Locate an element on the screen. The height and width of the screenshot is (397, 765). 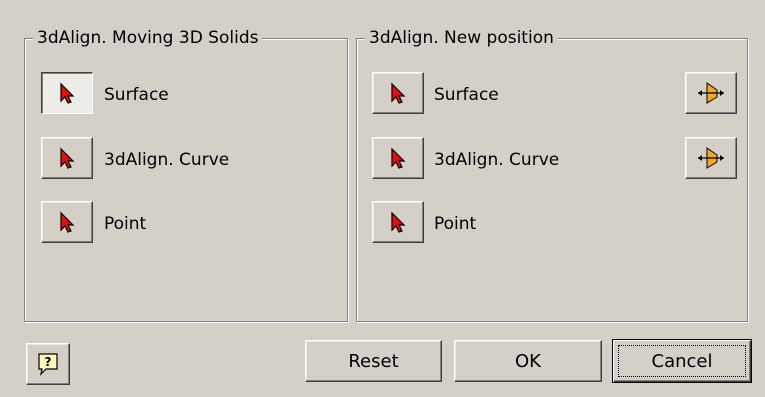
reset-button-label: Reset is located at coordinates (373, 361).